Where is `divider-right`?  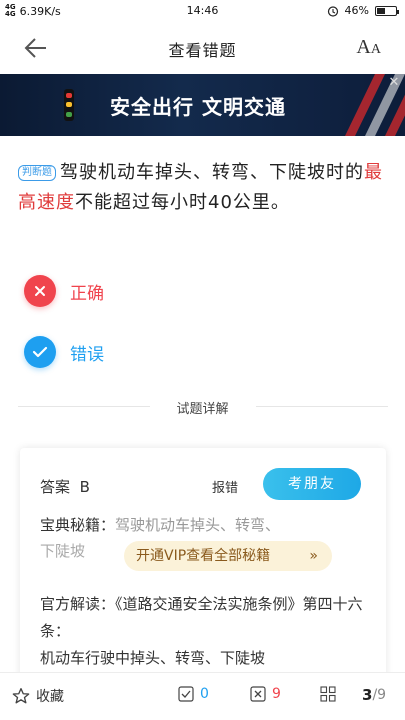
divider-right is located at coordinates (322, 406).